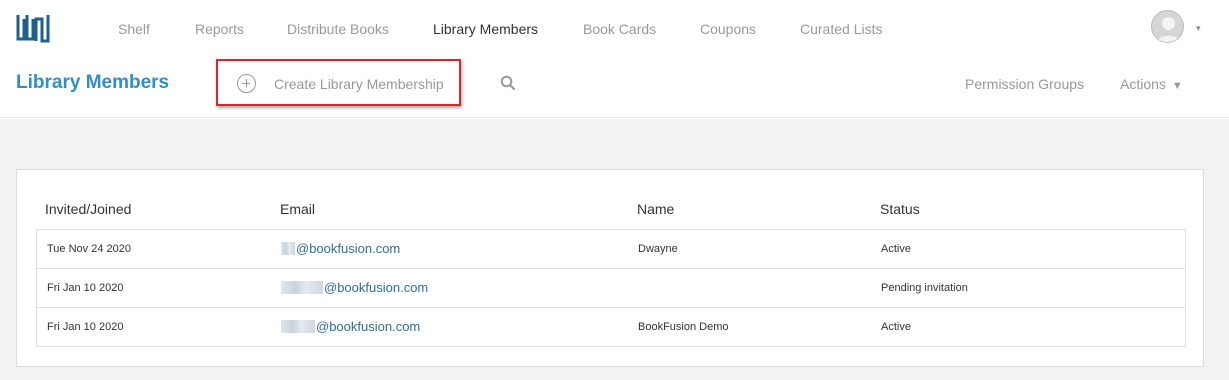 The height and width of the screenshot is (380, 1229). I want to click on member-name: BookFusion Demo, so click(683, 327).